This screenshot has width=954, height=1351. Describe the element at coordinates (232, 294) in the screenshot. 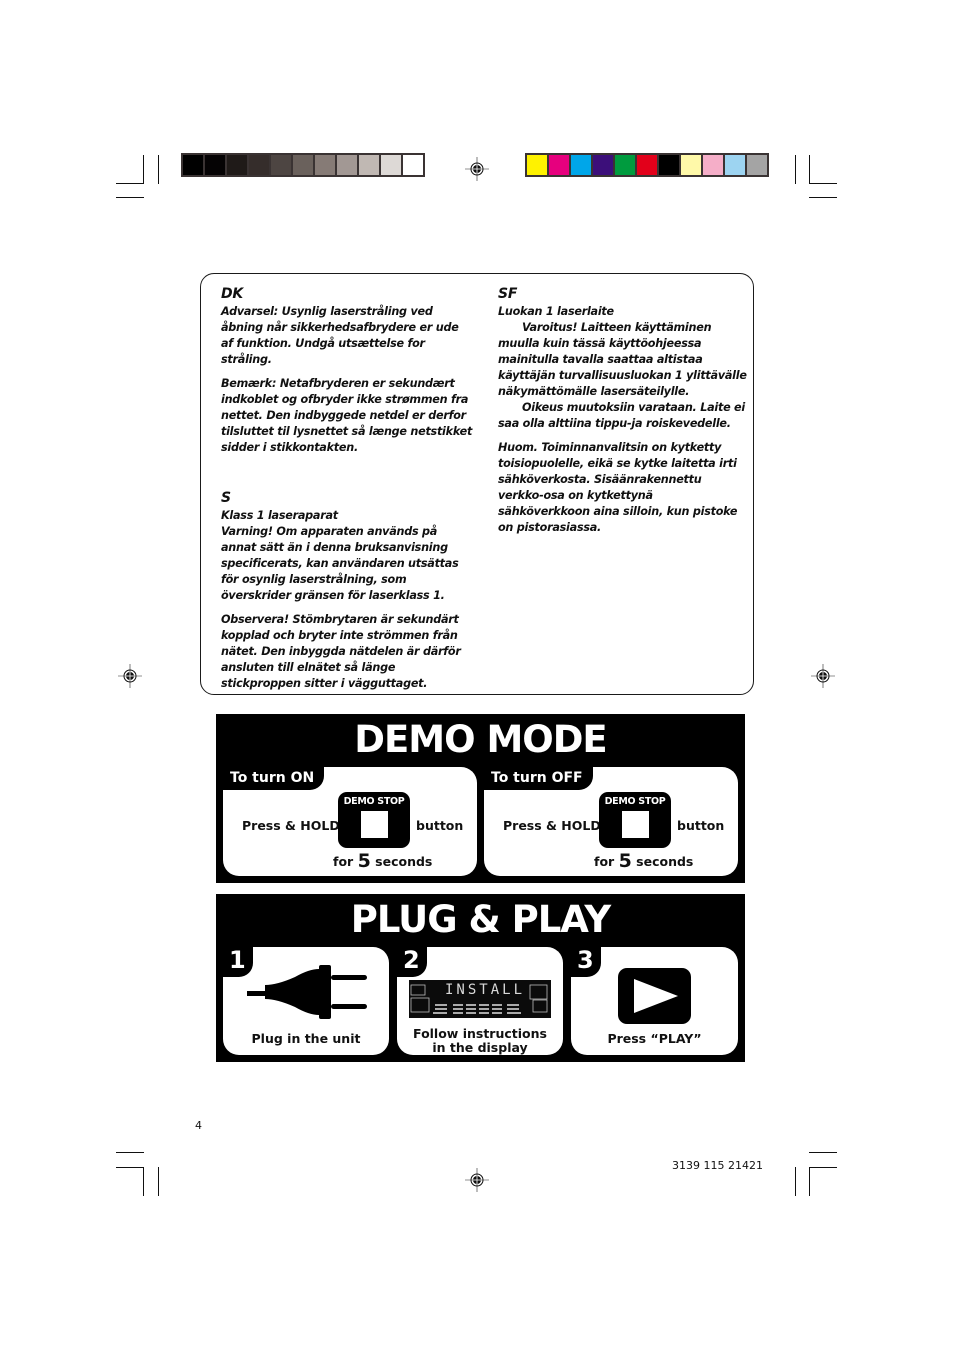

I see `heading-dk: DK` at that location.